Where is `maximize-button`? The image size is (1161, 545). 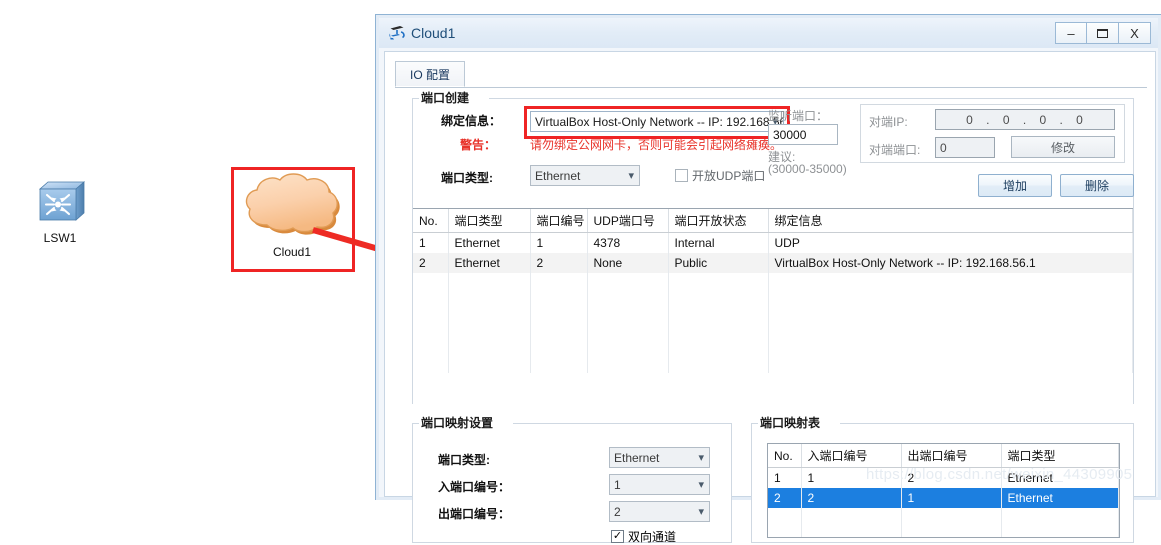
maximize-button is located at coordinates (1103, 33).